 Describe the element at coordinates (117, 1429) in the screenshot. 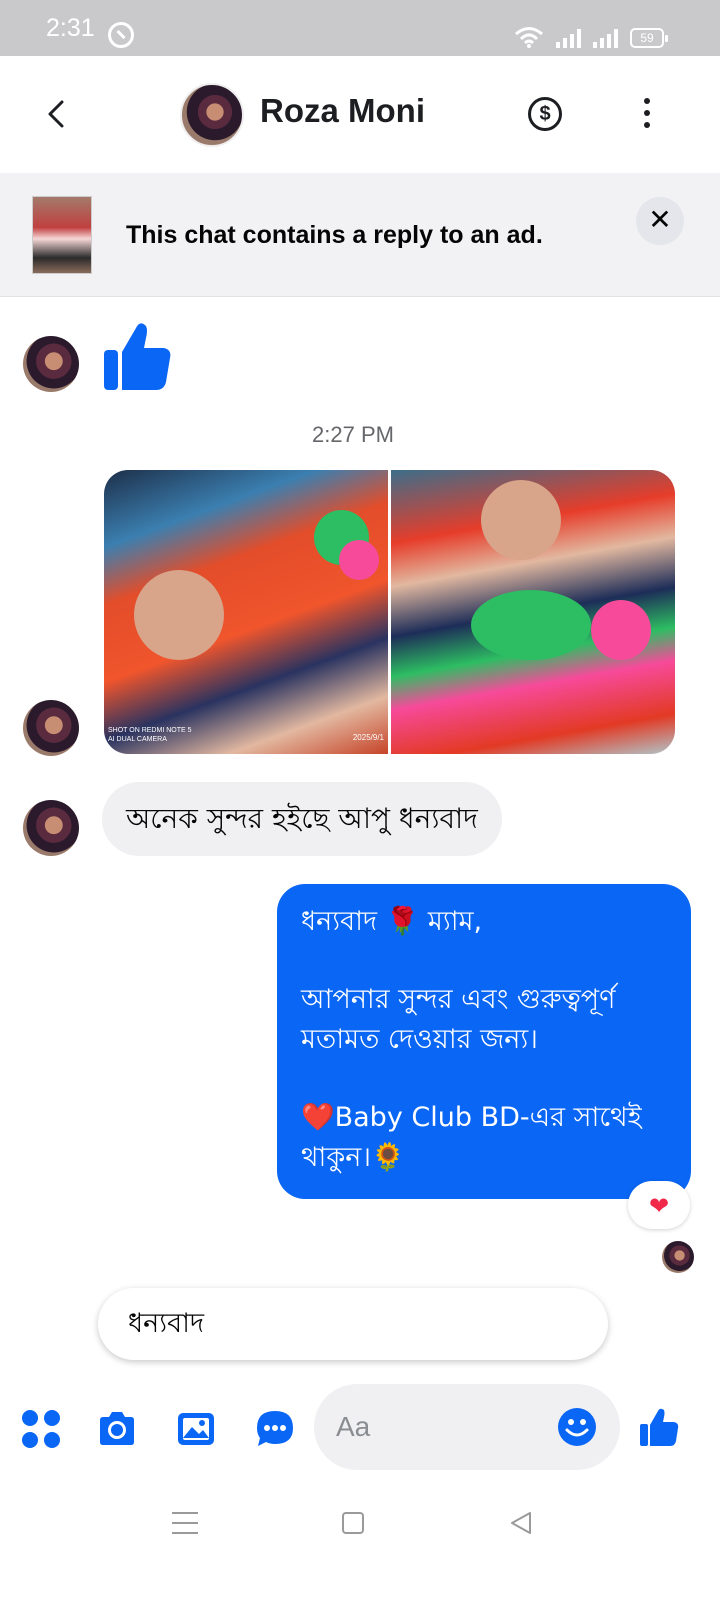

I see `camera-icon` at that location.